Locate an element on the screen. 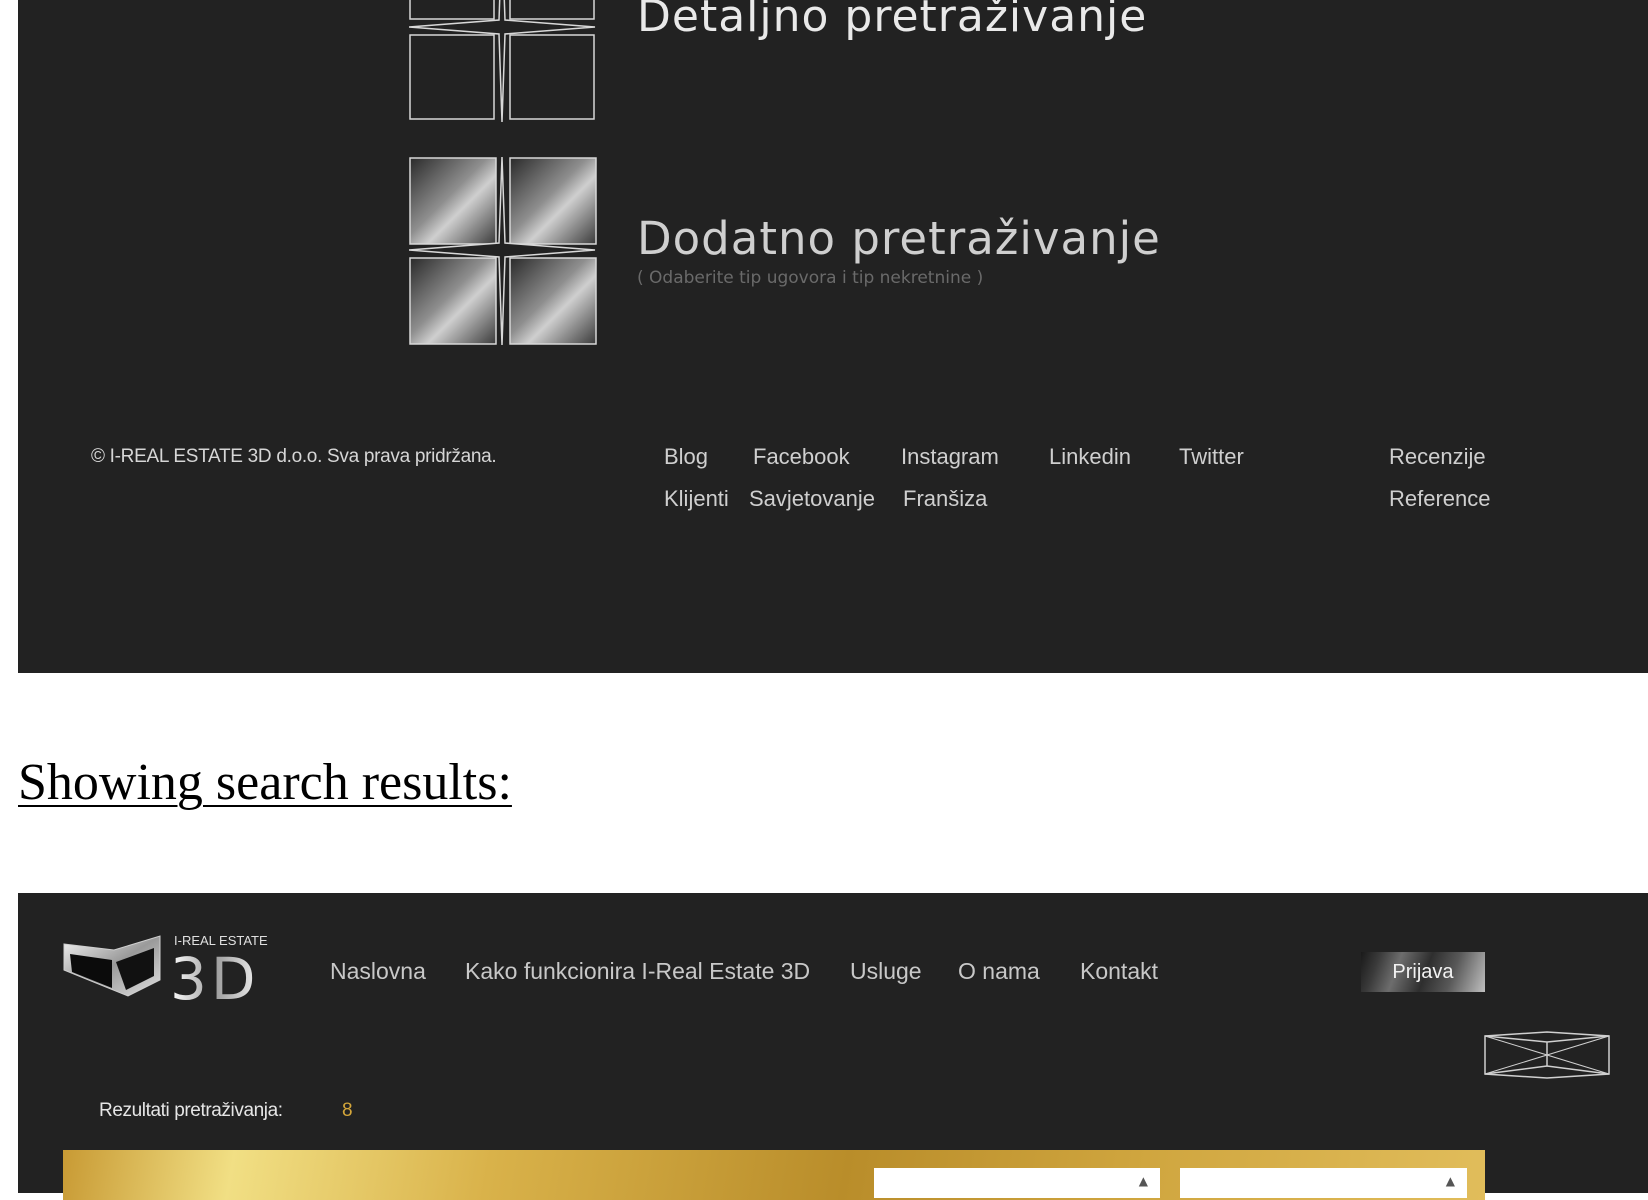  footer-link-savjetovanje: Savjetovanje is located at coordinates (812, 499).